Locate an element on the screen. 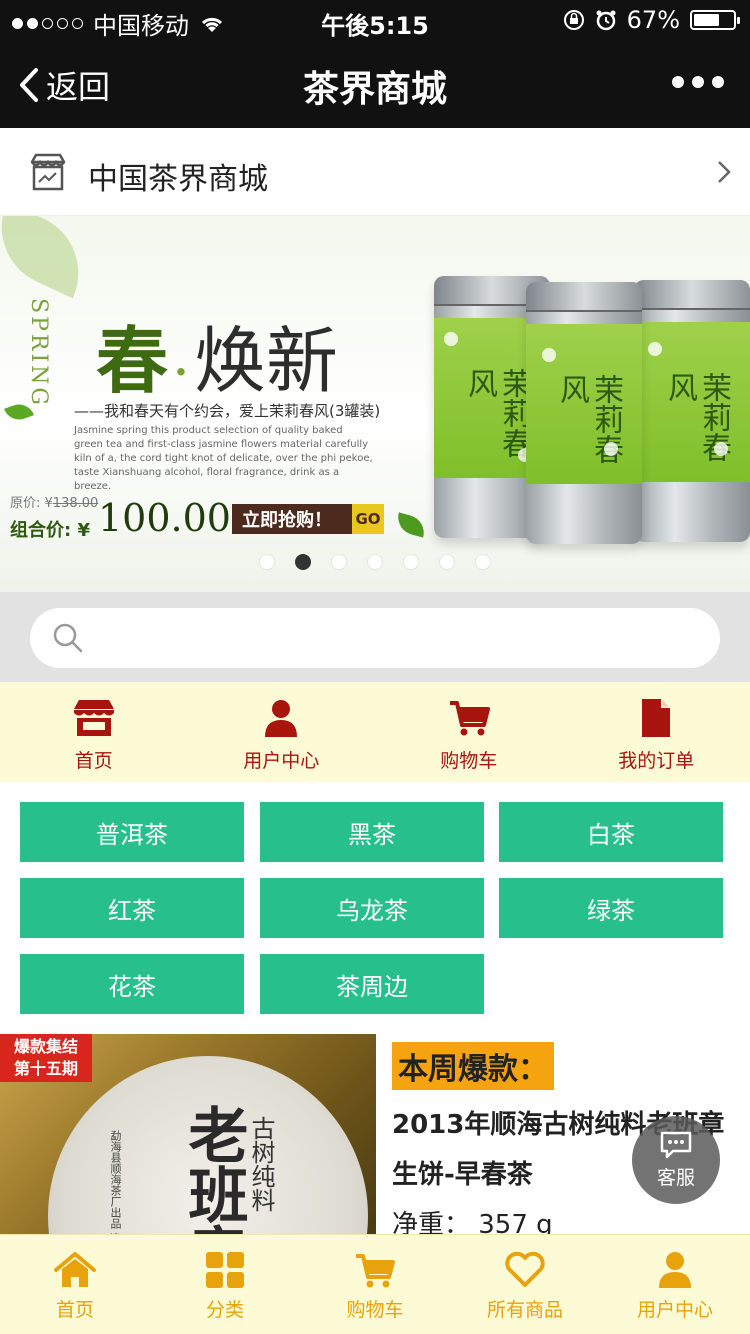  tab-user-center-label: 用户中心 is located at coordinates (674, 1310).